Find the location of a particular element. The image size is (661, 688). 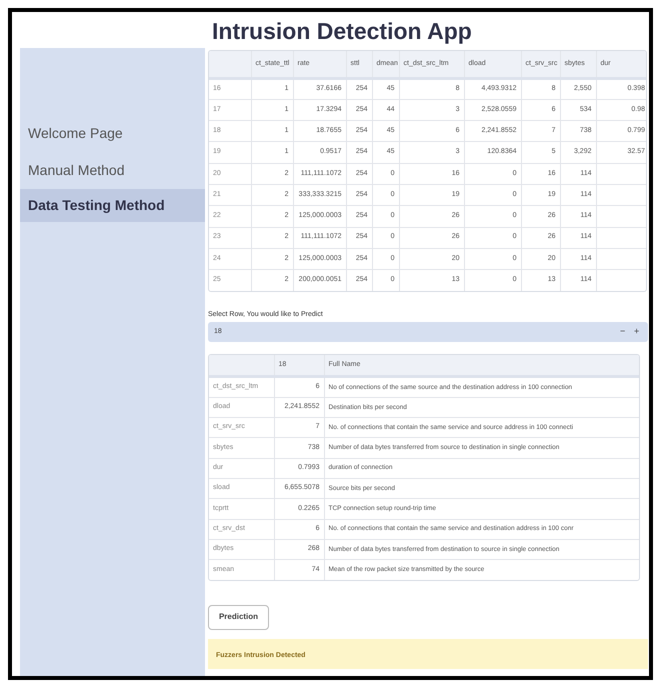

decrement-button: − is located at coordinates (627, 332).